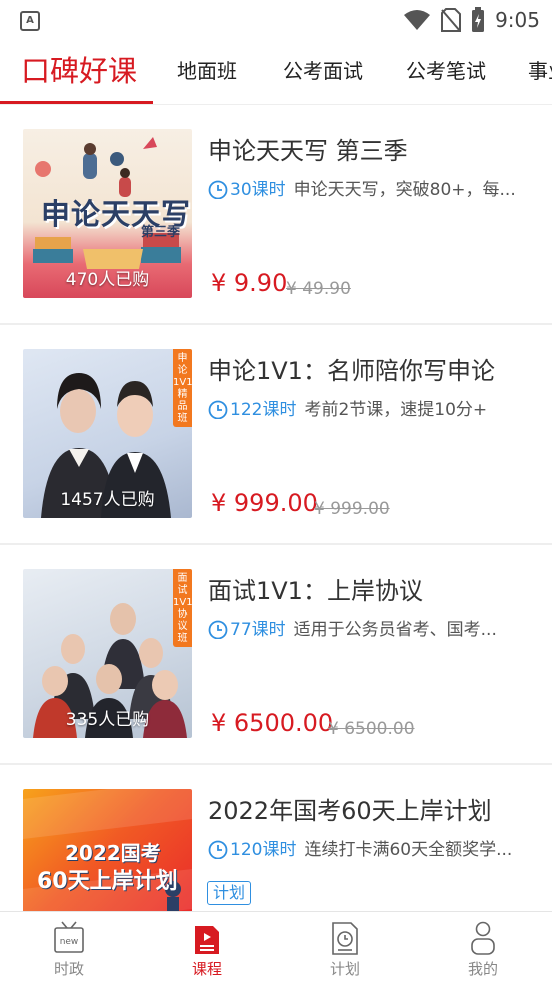 The image size is (552, 984). What do you see at coordinates (446, 72) in the screenshot?
I see `tab-gongkao-bishi: 公考笔试` at bounding box center [446, 72].